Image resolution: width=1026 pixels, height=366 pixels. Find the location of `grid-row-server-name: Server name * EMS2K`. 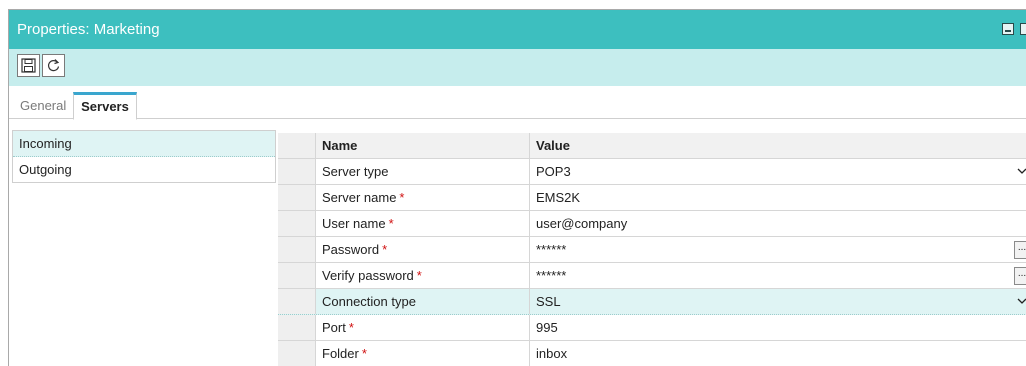

grid-row-server-name: Server name * EMS2K is located at coordinates (652, 198).